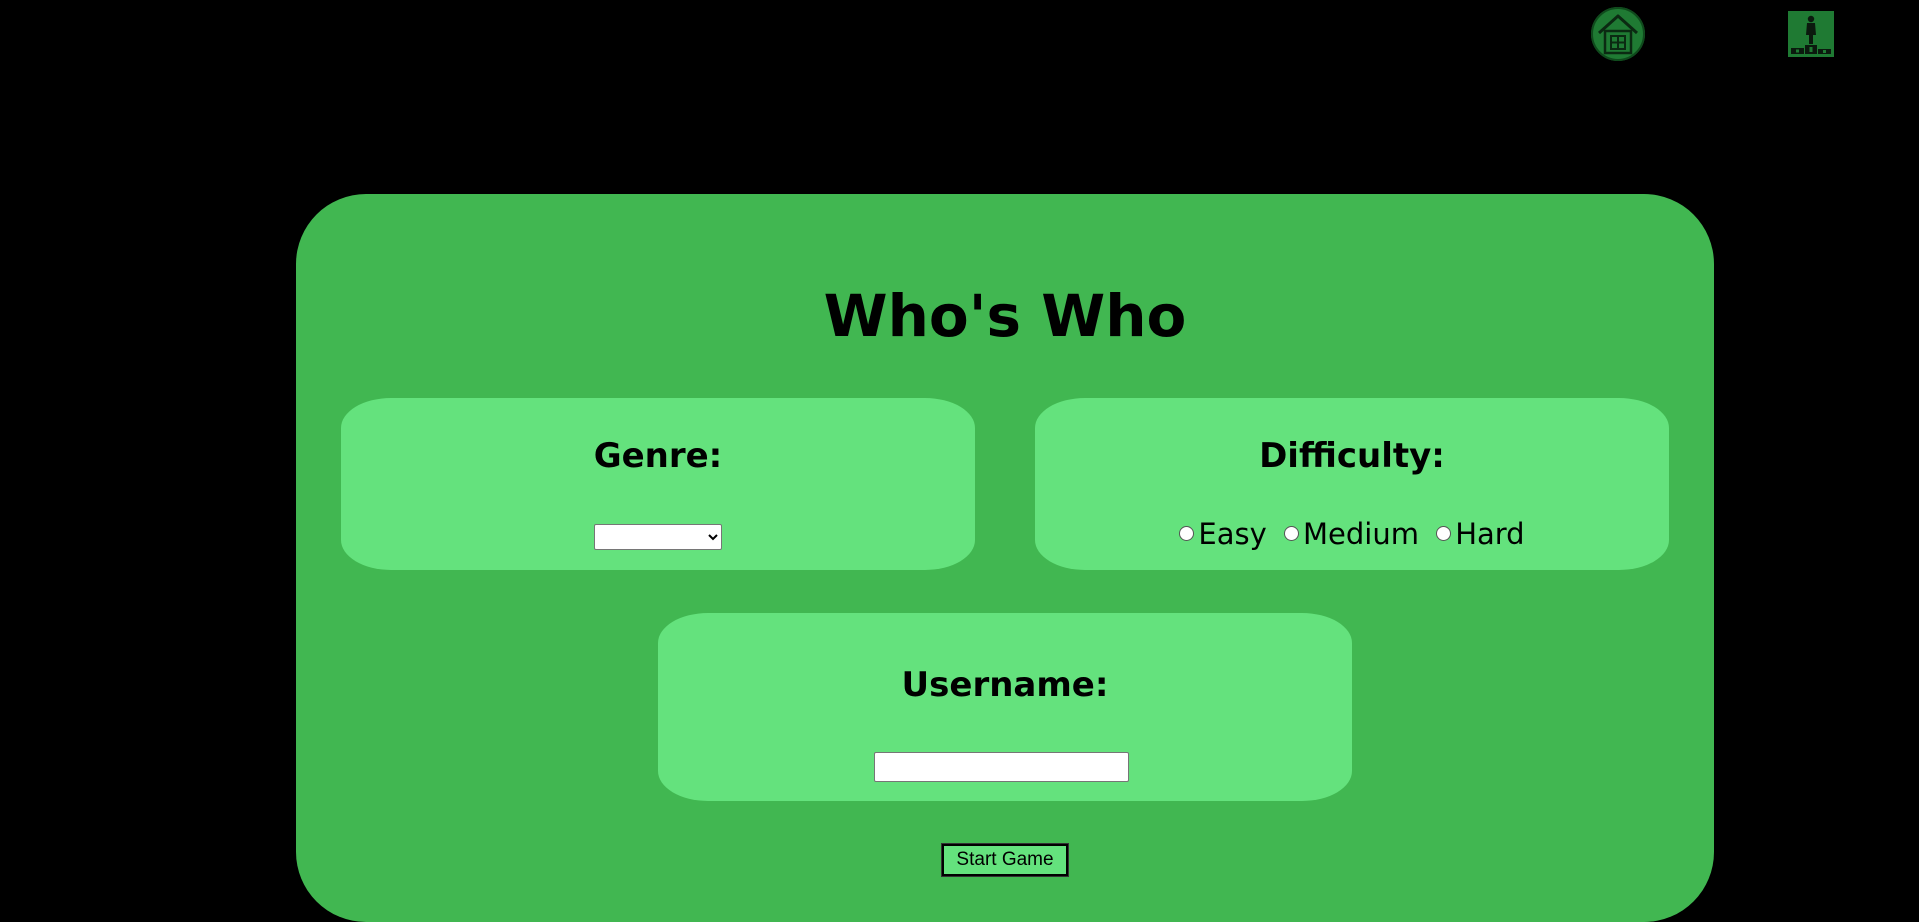 The height and width of the screenshot is (922, 1919). What do you see at coordinates (1005, 316) in the screenshot?
I see `page-title: Who's Who` at bounding box center [1005, 316].